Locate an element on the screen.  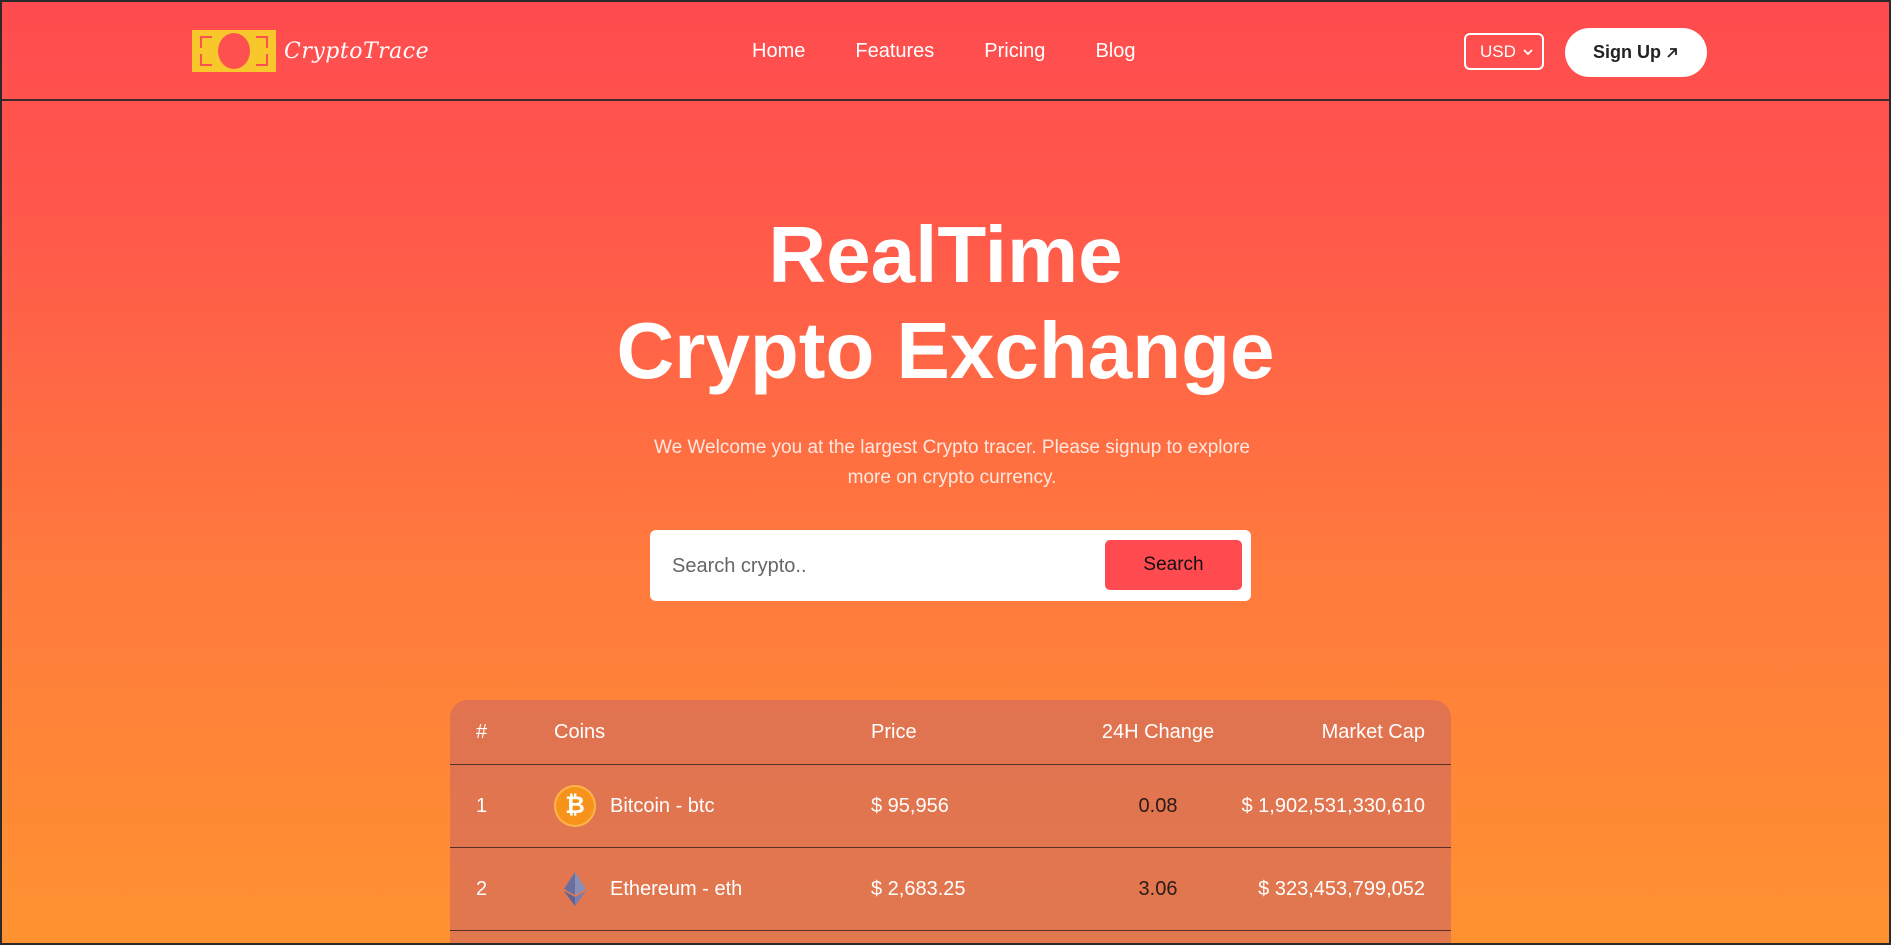
row-coin: ₿ Bitcoin - btc is located at coordinates (634, 806).